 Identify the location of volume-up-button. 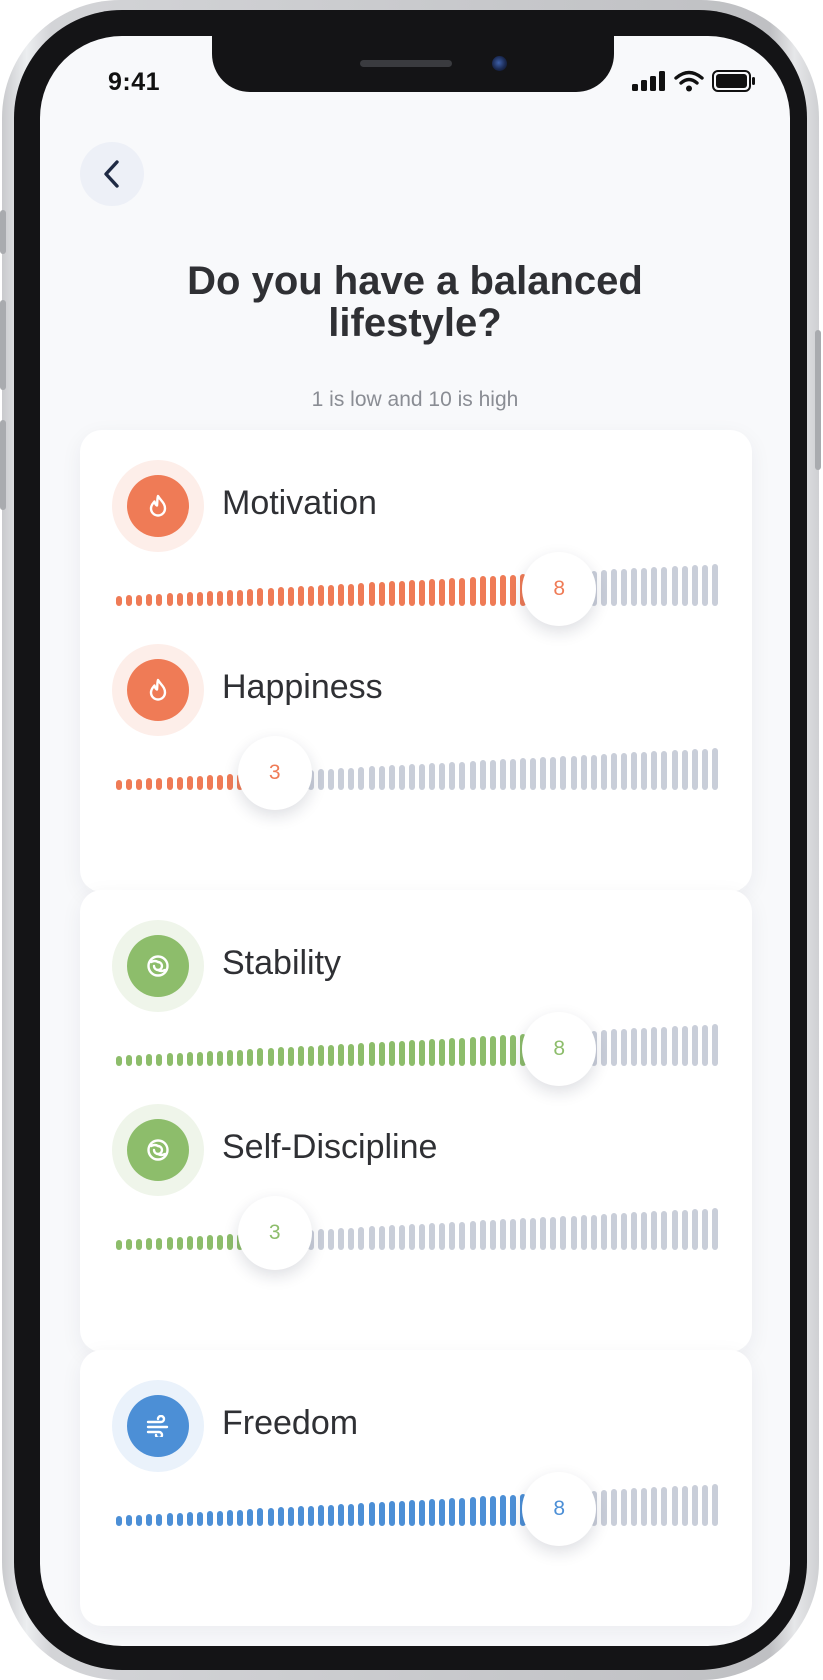
(3, 345).